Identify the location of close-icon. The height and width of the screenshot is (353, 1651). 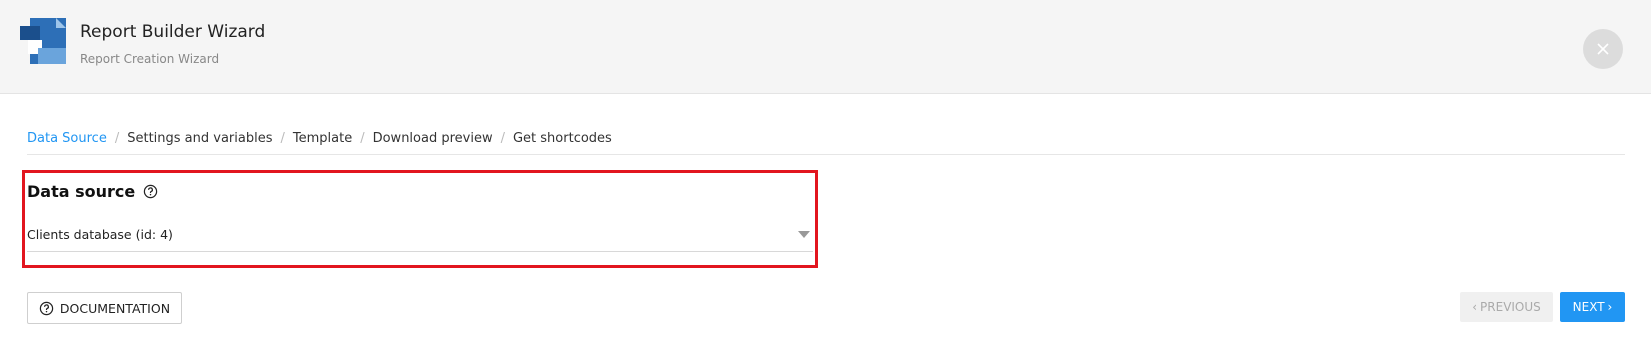
(1603, 49).